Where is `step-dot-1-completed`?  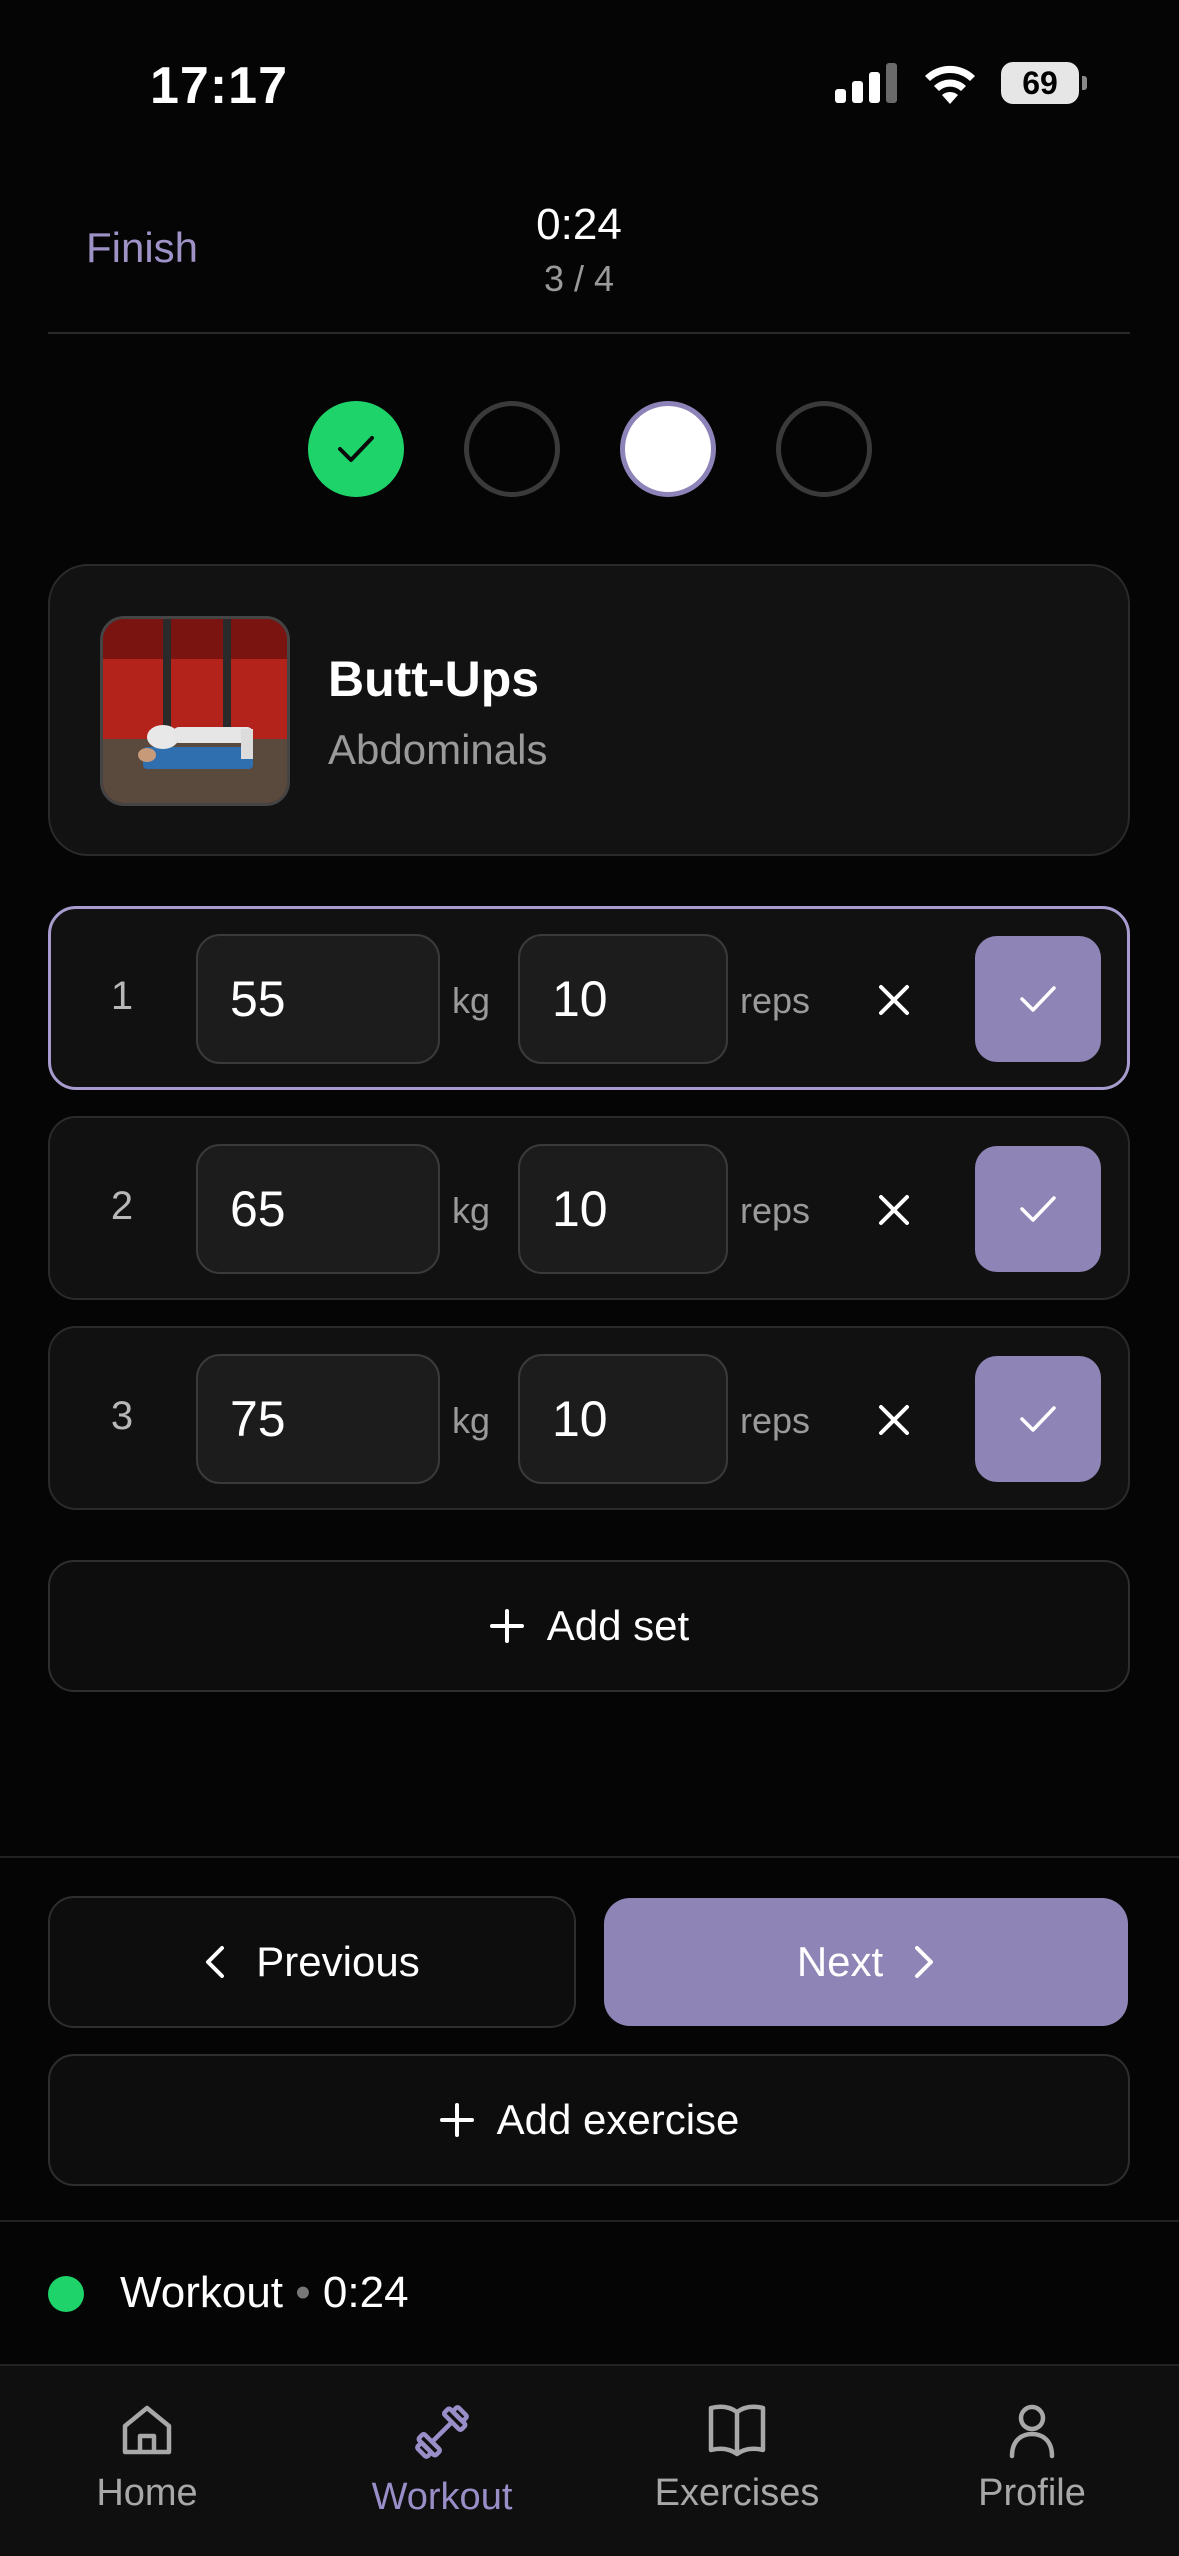 step-dot-1-completed is located at coordinates (356, 449).